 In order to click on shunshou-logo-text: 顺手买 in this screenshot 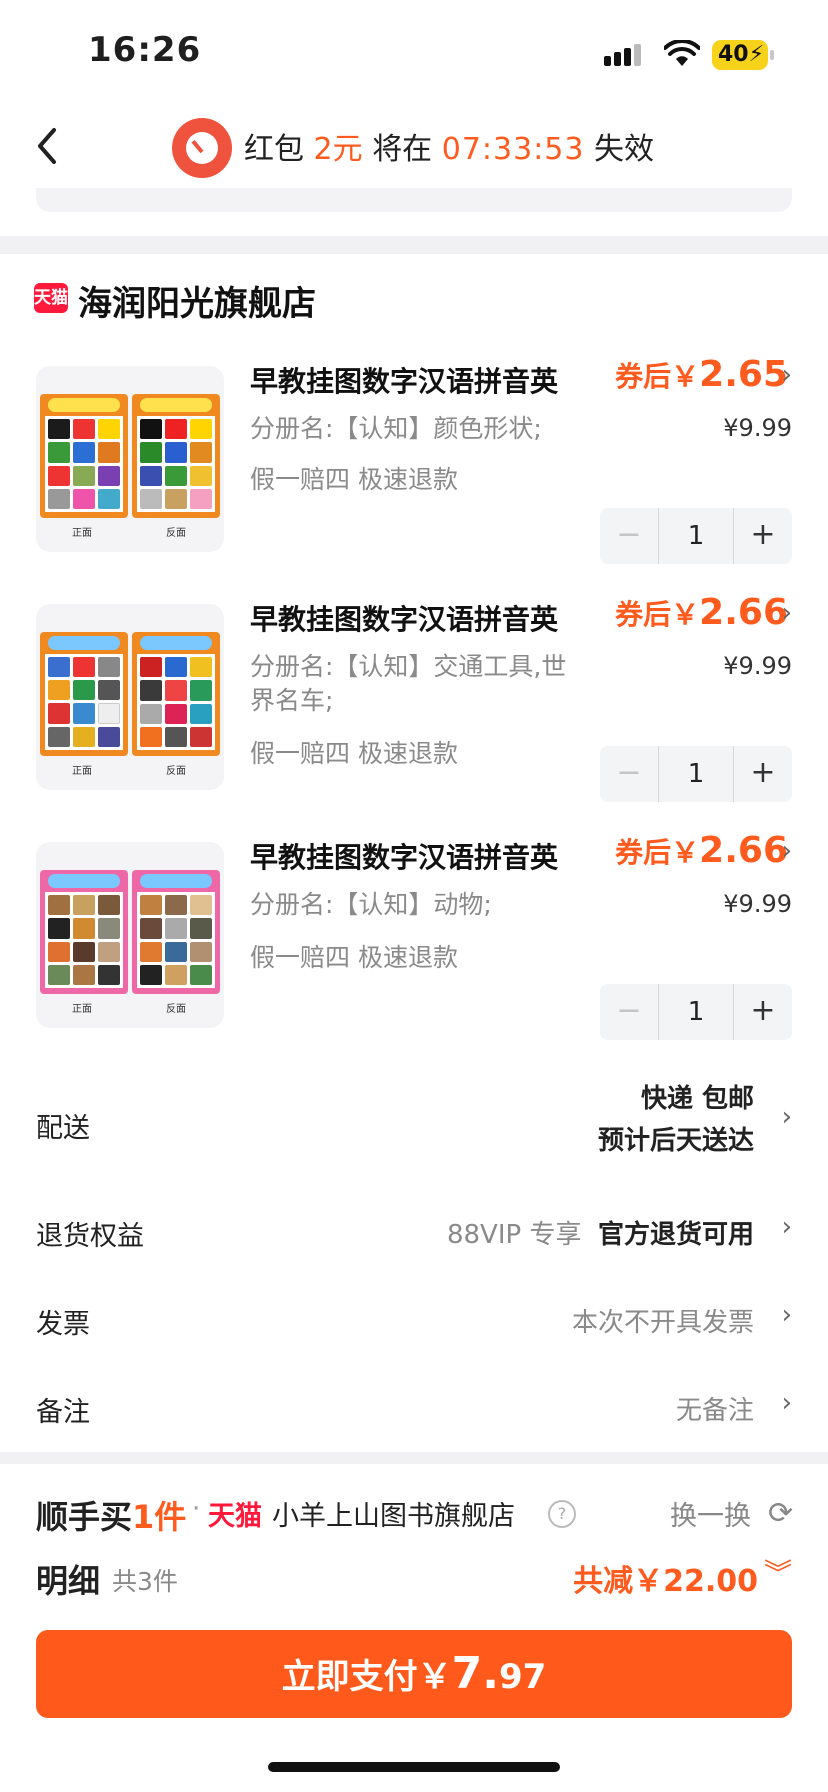, I will do `click(84, 1517)`.